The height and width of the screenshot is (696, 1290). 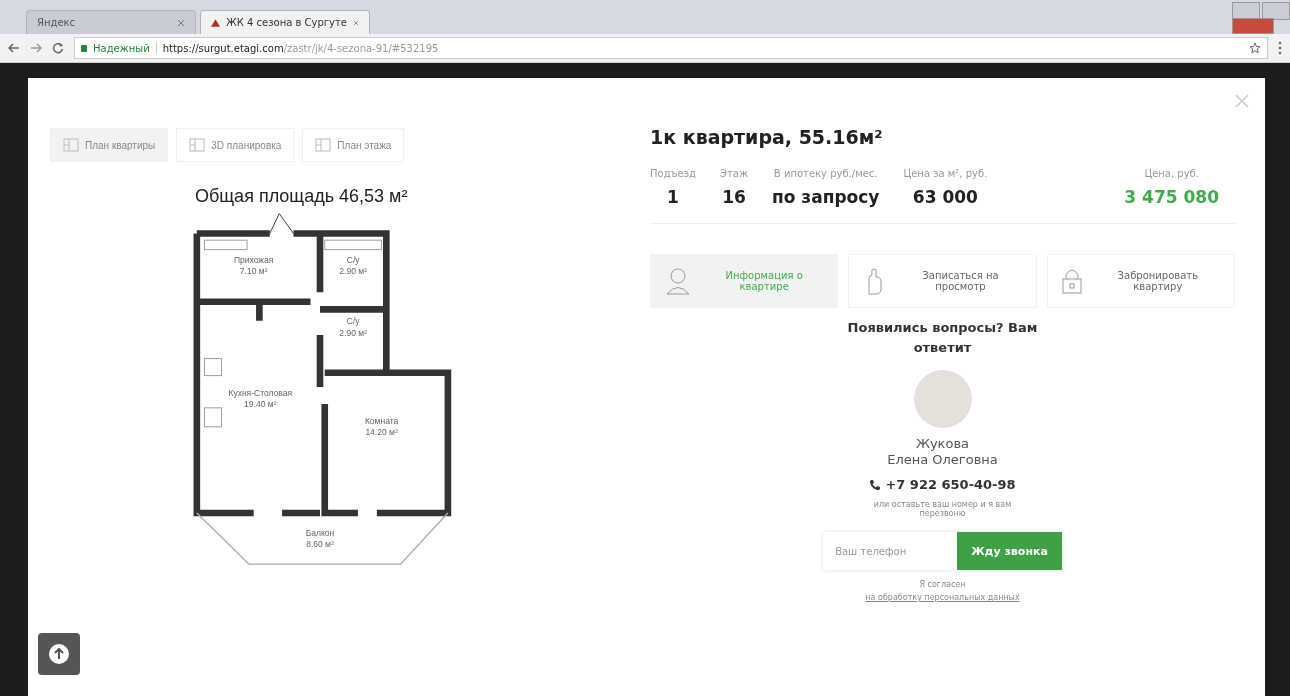 What do you see at coordinates (381, 420) in the screenshot?
I see `room-name: Комната` at bounding box center [381, 420].